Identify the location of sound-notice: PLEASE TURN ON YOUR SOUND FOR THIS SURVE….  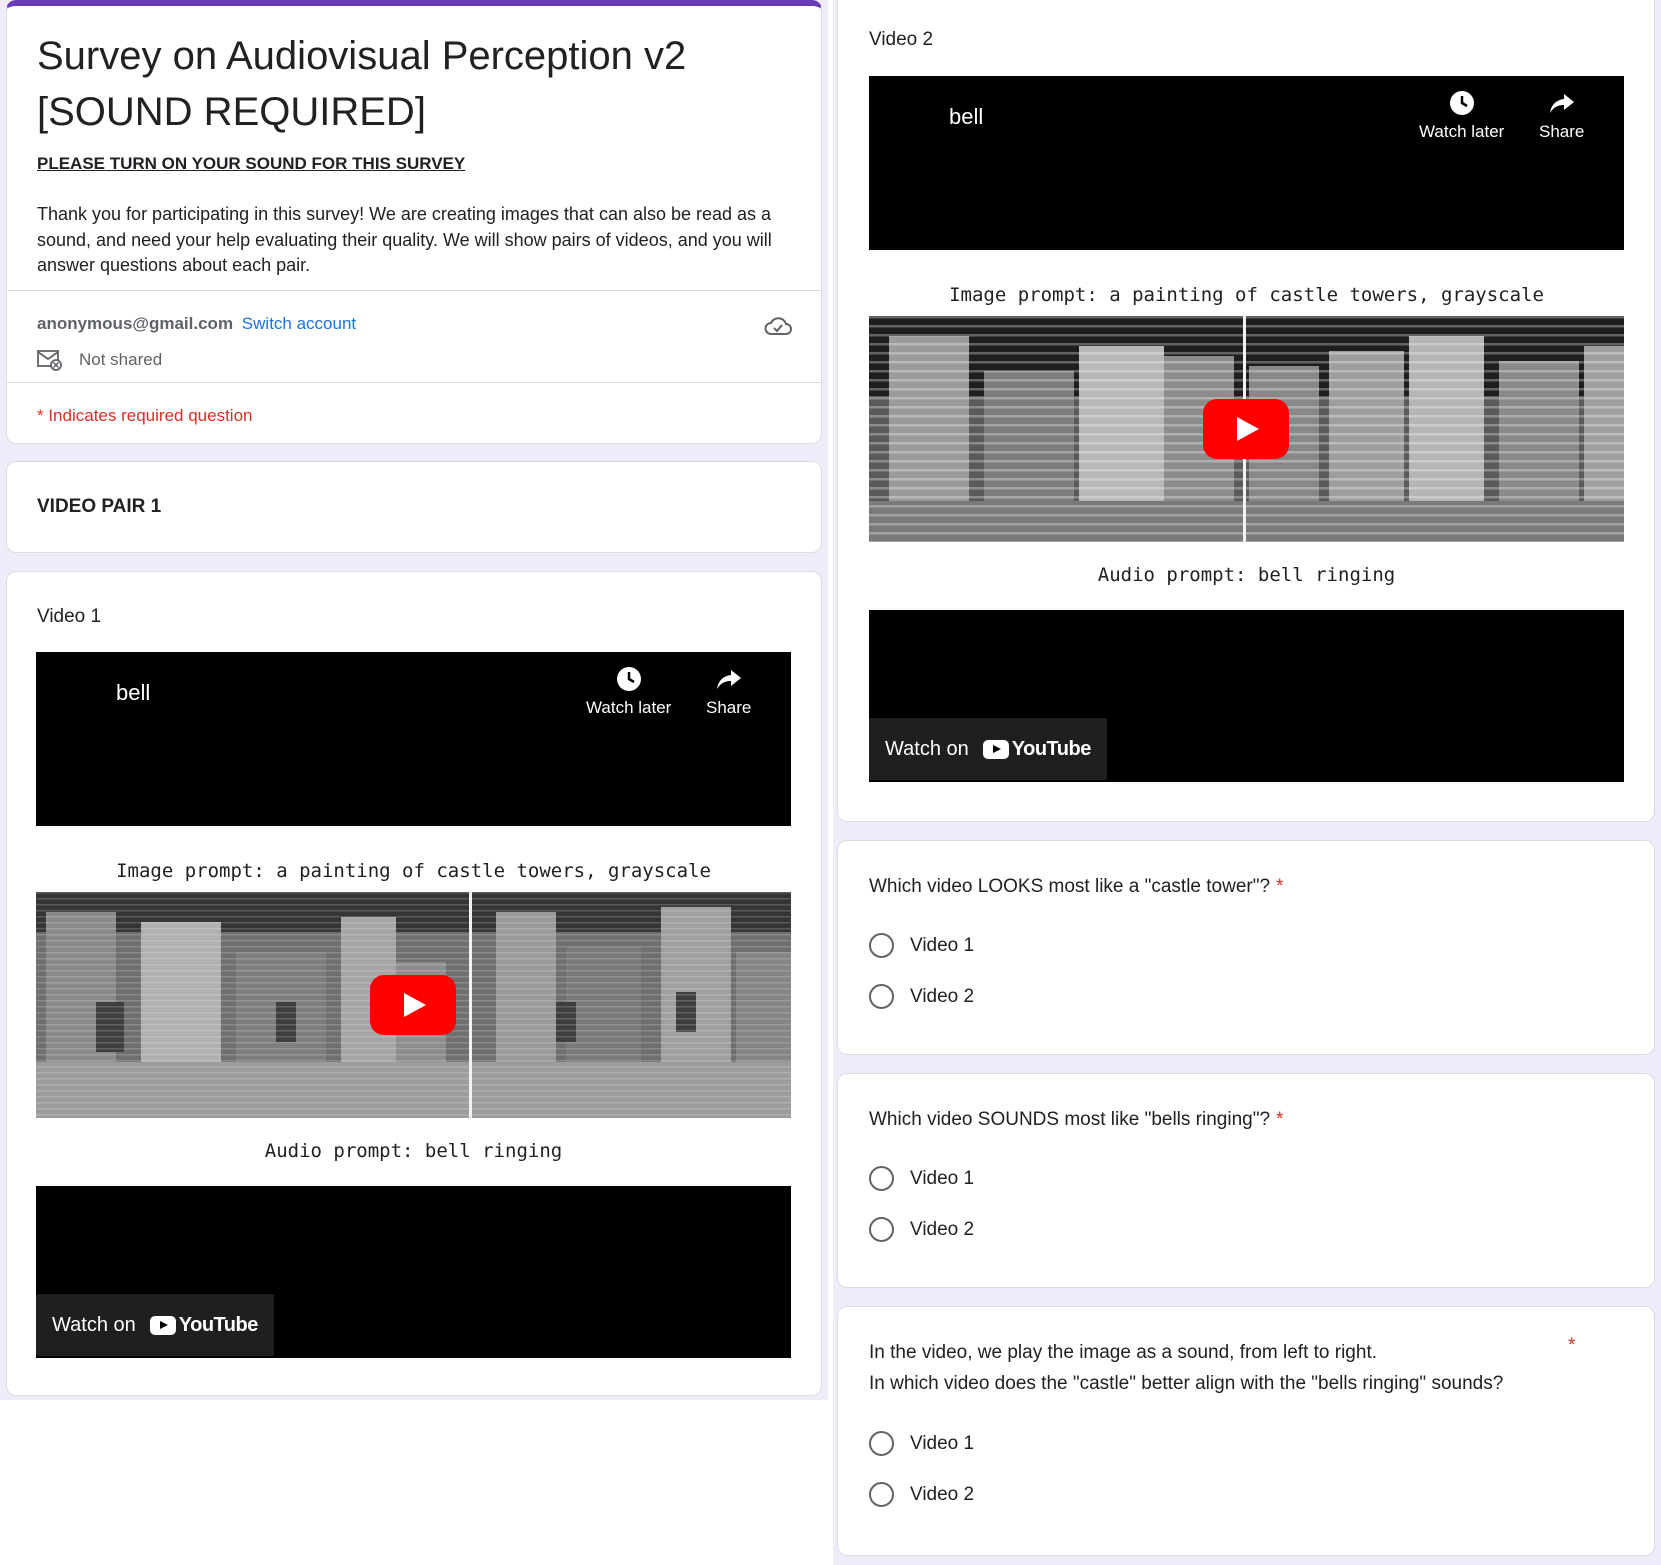
(251, 163).